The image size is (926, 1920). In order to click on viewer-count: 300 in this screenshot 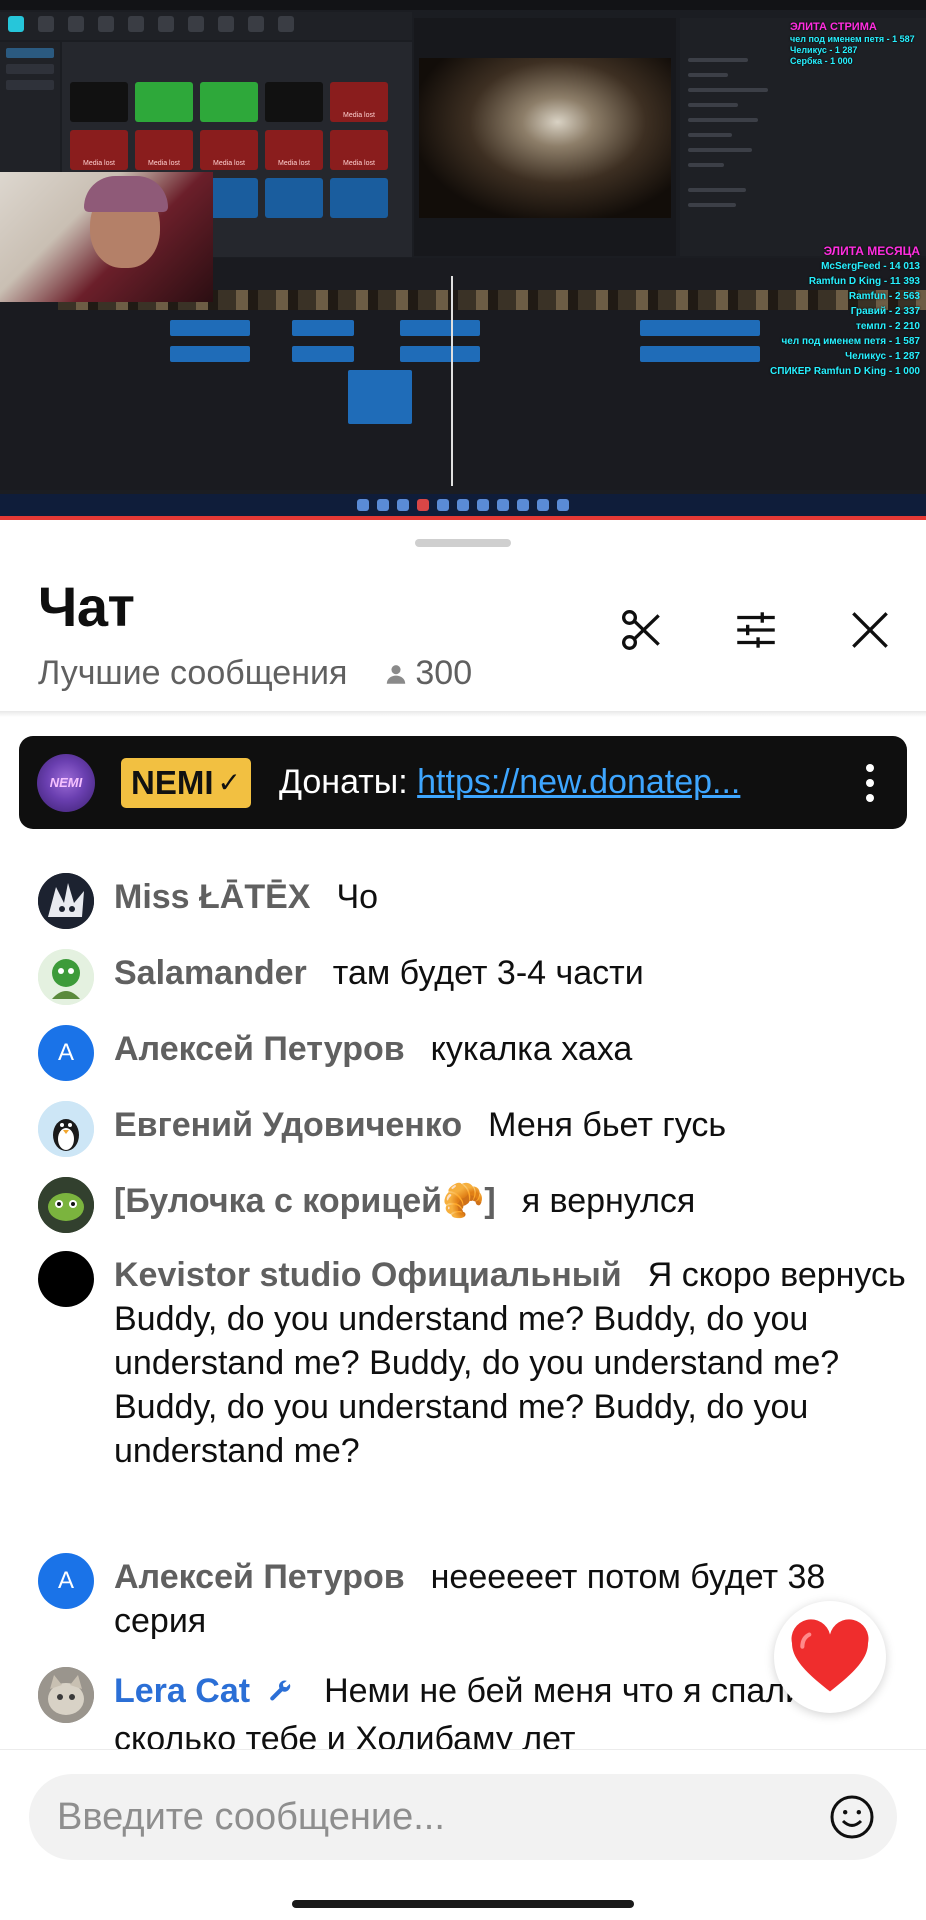, I will do `click(427, 673)`.